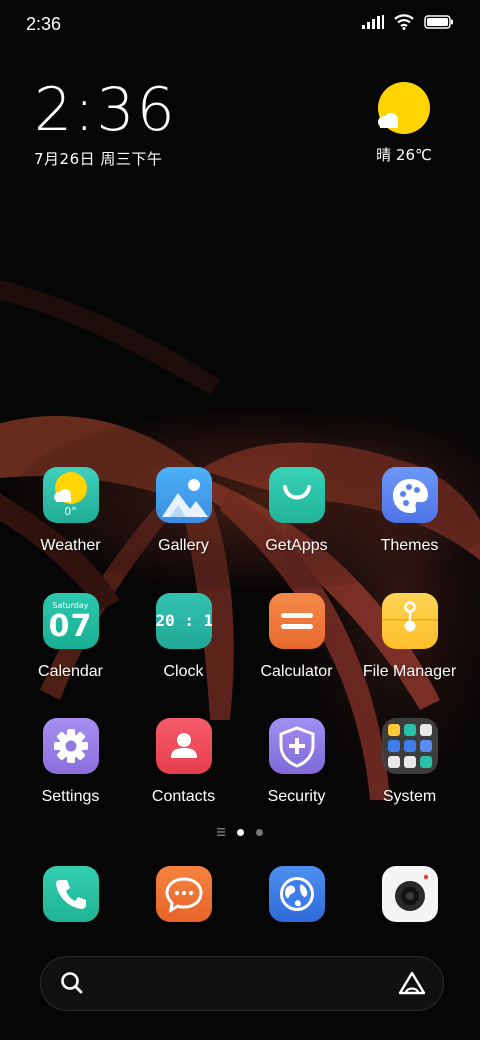 This screenshot has height=1040, width=480. I want to click on app-label: GetApps, so click(296, 545).